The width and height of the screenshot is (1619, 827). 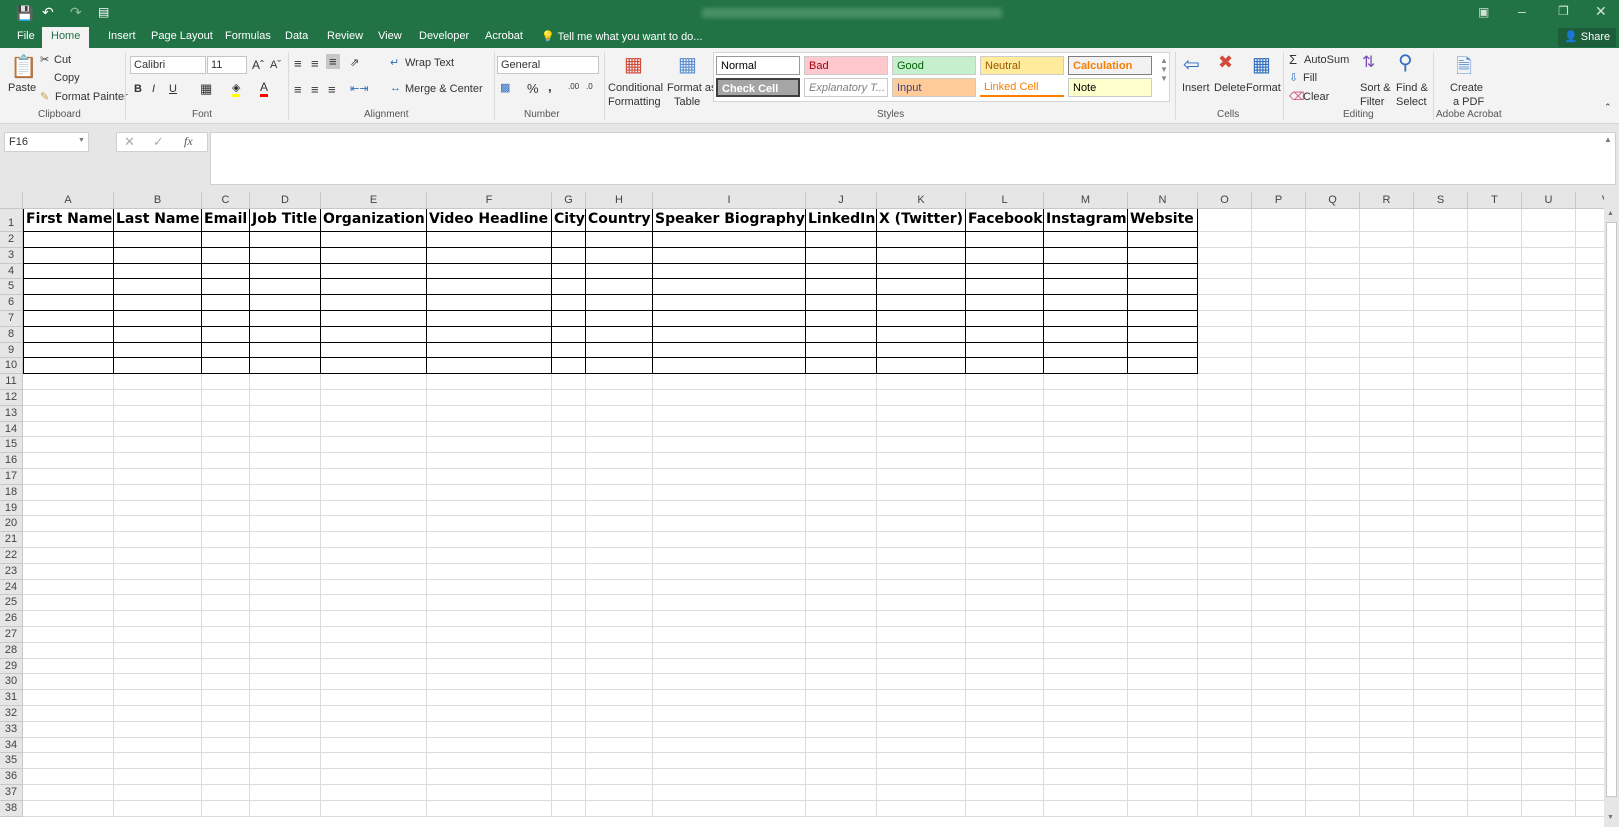 What do you see at coordinates (921, 508) in the screenshot?
I see `cell-K19` at bounding box center [921, 508].